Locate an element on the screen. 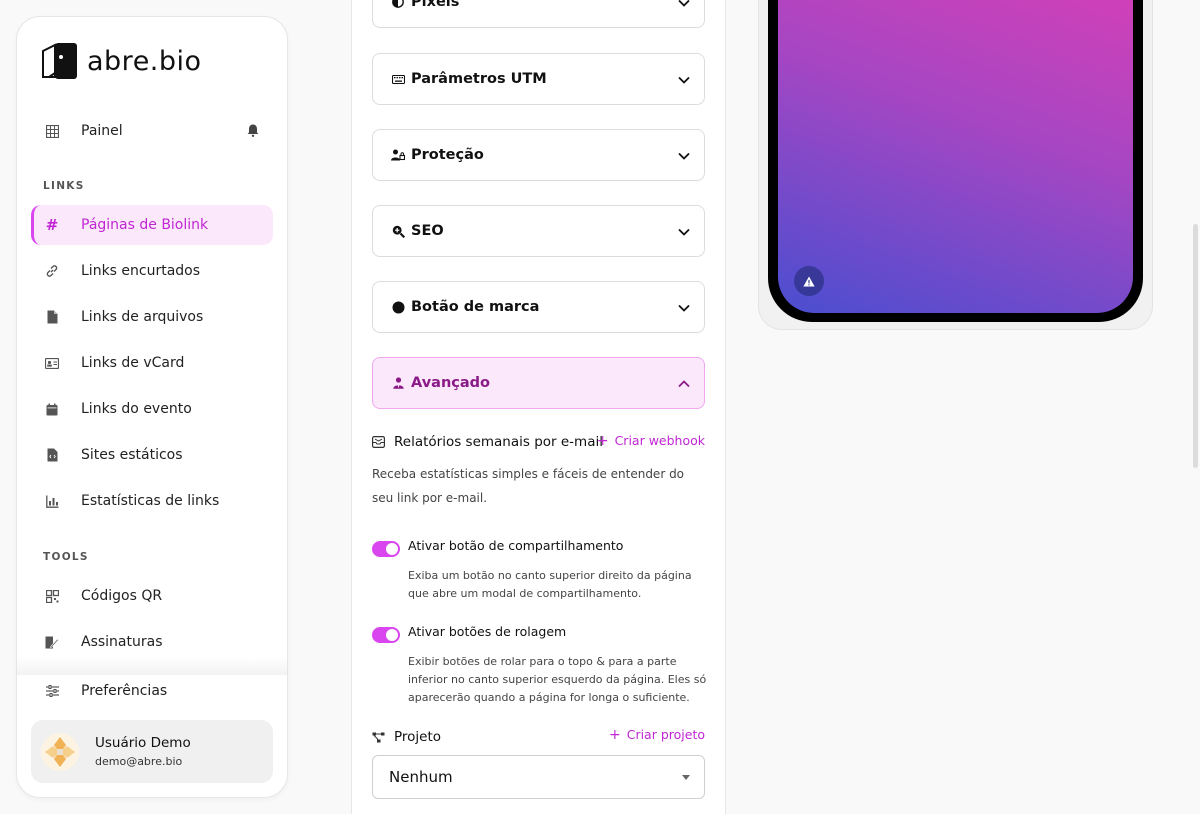 This screenshot has width=1200, height=814. logo: abre.bio is located at coordinates (120, 61).